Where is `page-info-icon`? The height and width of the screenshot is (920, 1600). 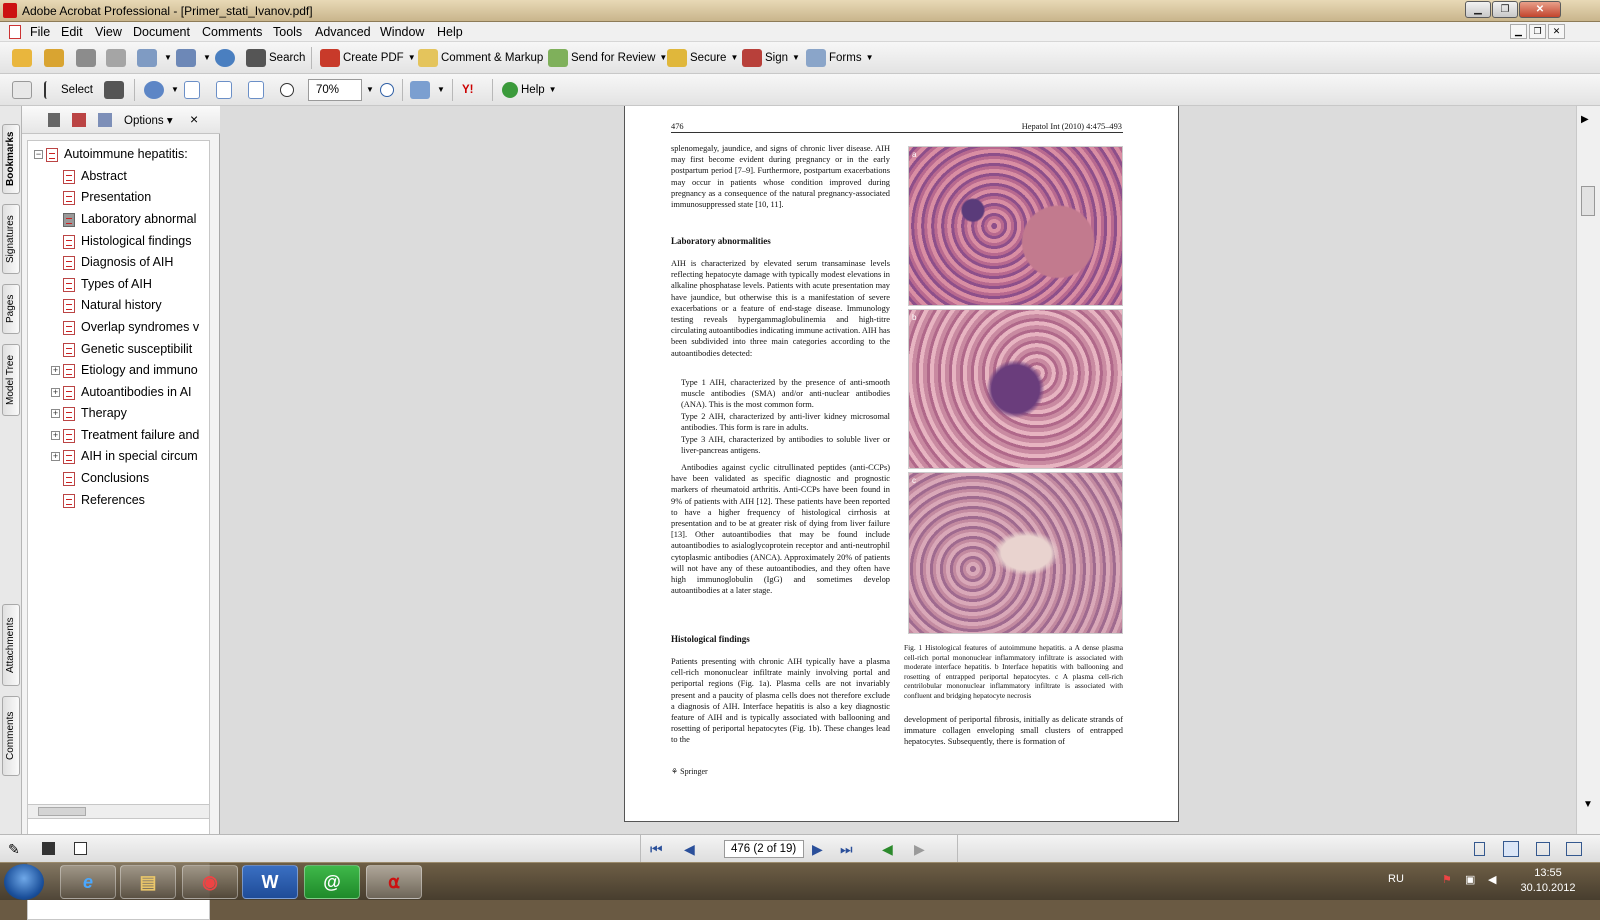
page-info-icon is located at coordinates (80, 848).